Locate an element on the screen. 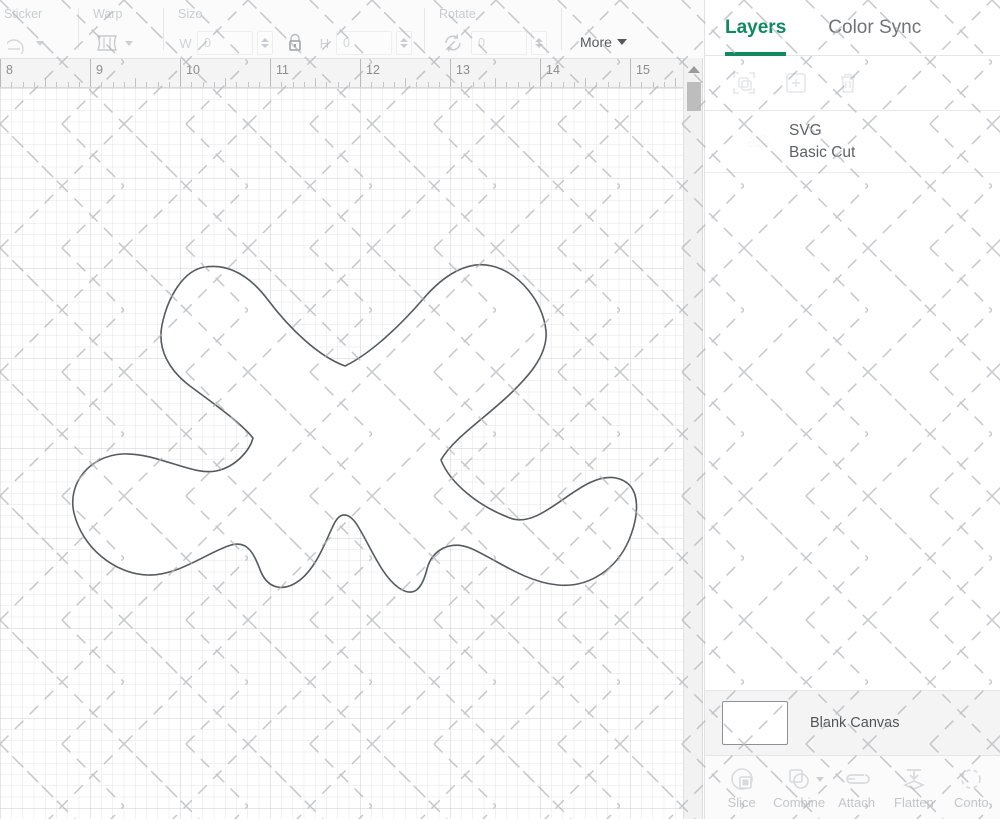 The height and width of the screenshot is (819, 1000). toolbar-group-warp: Warp is located at coordinates (121, 29).